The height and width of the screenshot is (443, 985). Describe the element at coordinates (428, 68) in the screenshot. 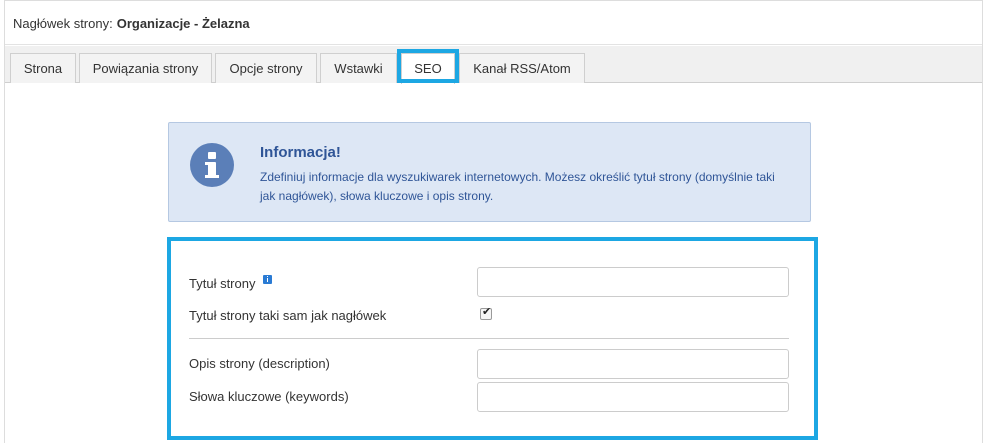

I see `tab-seo: SEO` at that location.